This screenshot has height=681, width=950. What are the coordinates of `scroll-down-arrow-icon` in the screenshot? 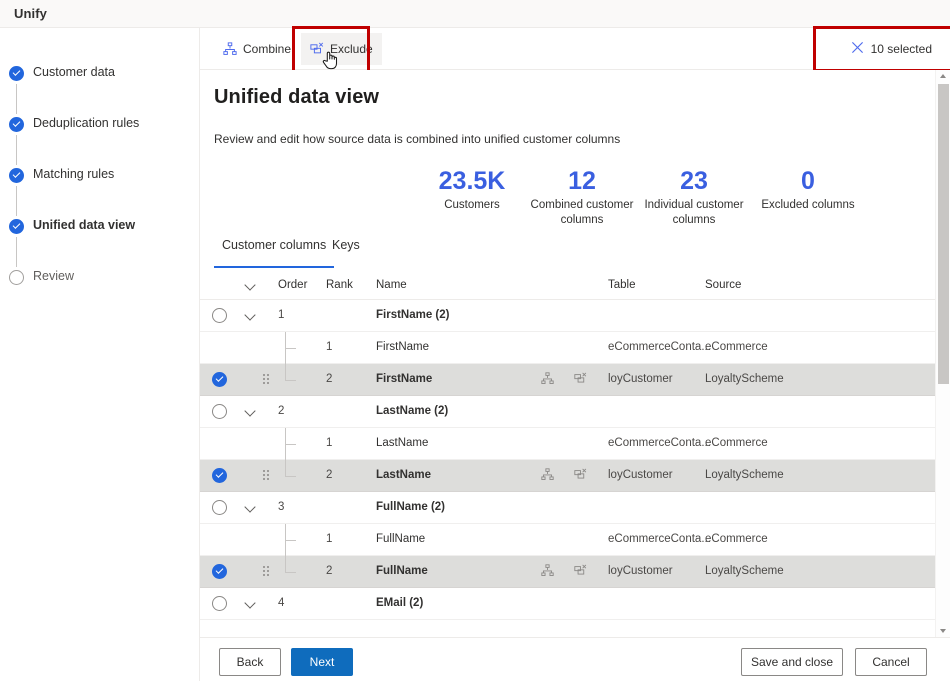 It's located at (943, 631).